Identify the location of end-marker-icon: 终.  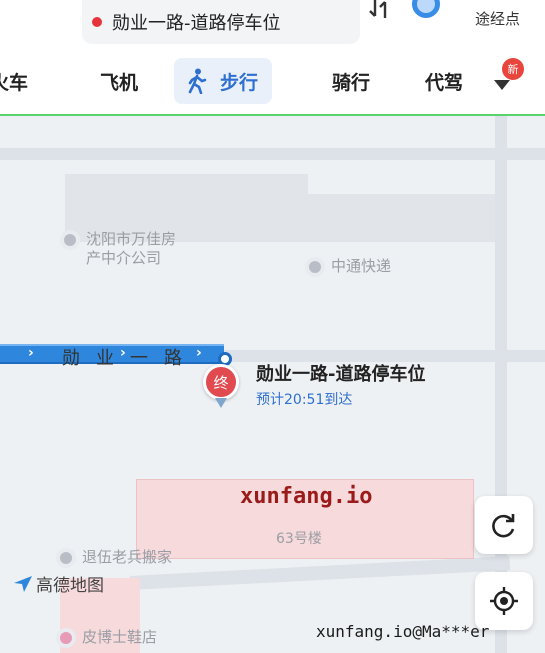
(221, 382).